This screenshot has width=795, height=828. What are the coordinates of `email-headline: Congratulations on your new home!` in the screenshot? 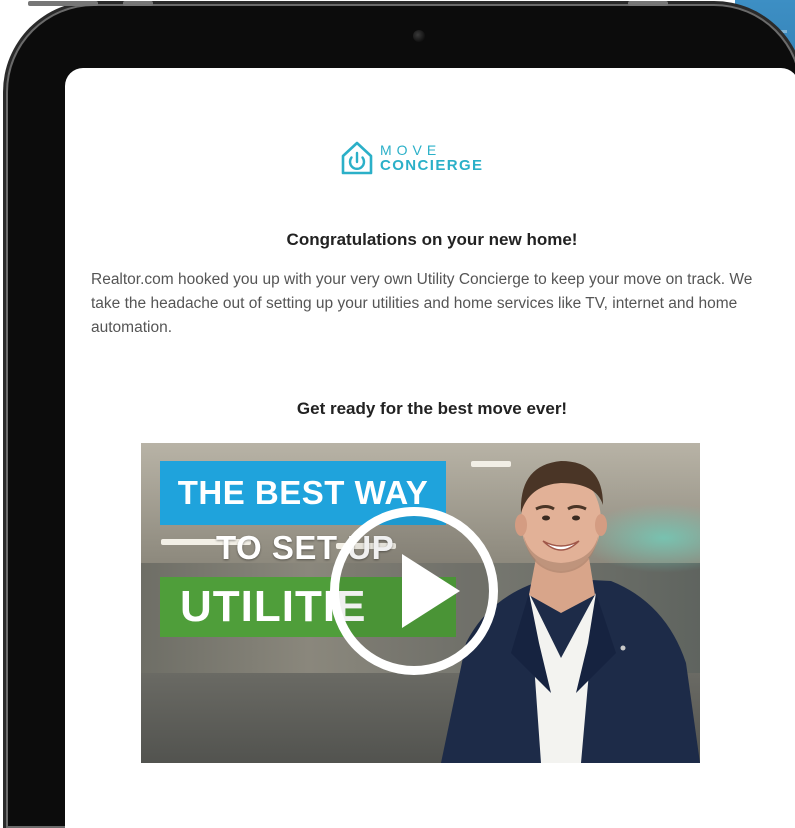 It's located at (432, 239).